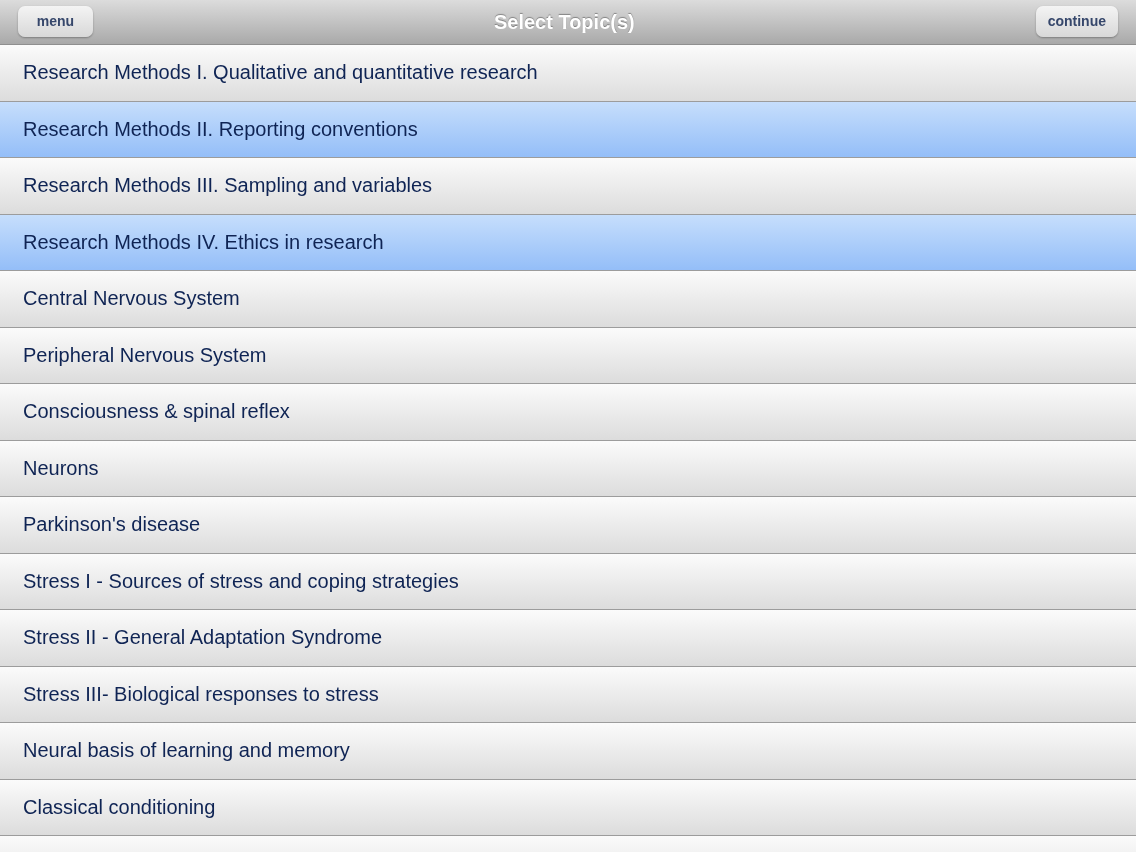  Describe the element at coordinates (568, 694) in the screenshot. I see `topic-row: Stress III- Biological responses to stress` at that location.